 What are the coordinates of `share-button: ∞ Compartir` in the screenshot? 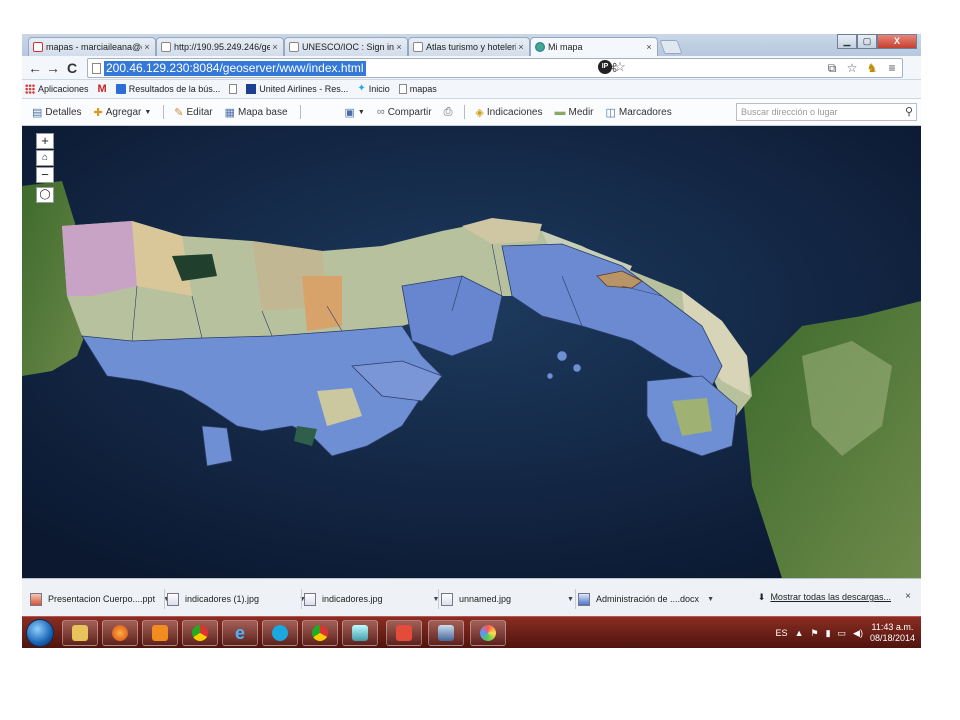 It's located at (404, 112).